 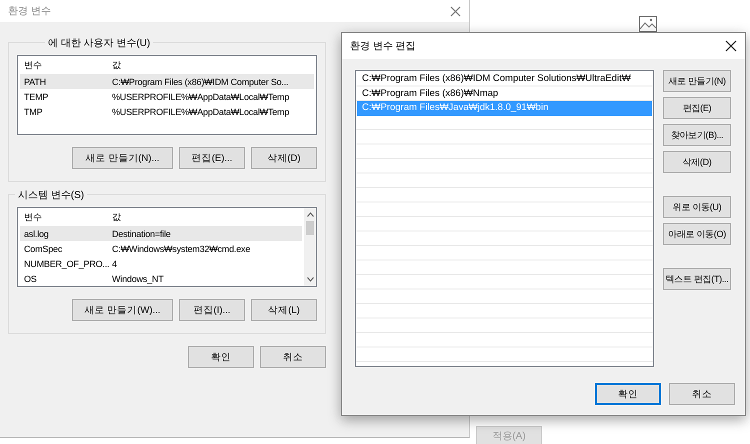 What do you see at coordinates (161, 278) in the screenshot?
I see `variable-row: OS Windows_NT` at bounding box center [161, 278].